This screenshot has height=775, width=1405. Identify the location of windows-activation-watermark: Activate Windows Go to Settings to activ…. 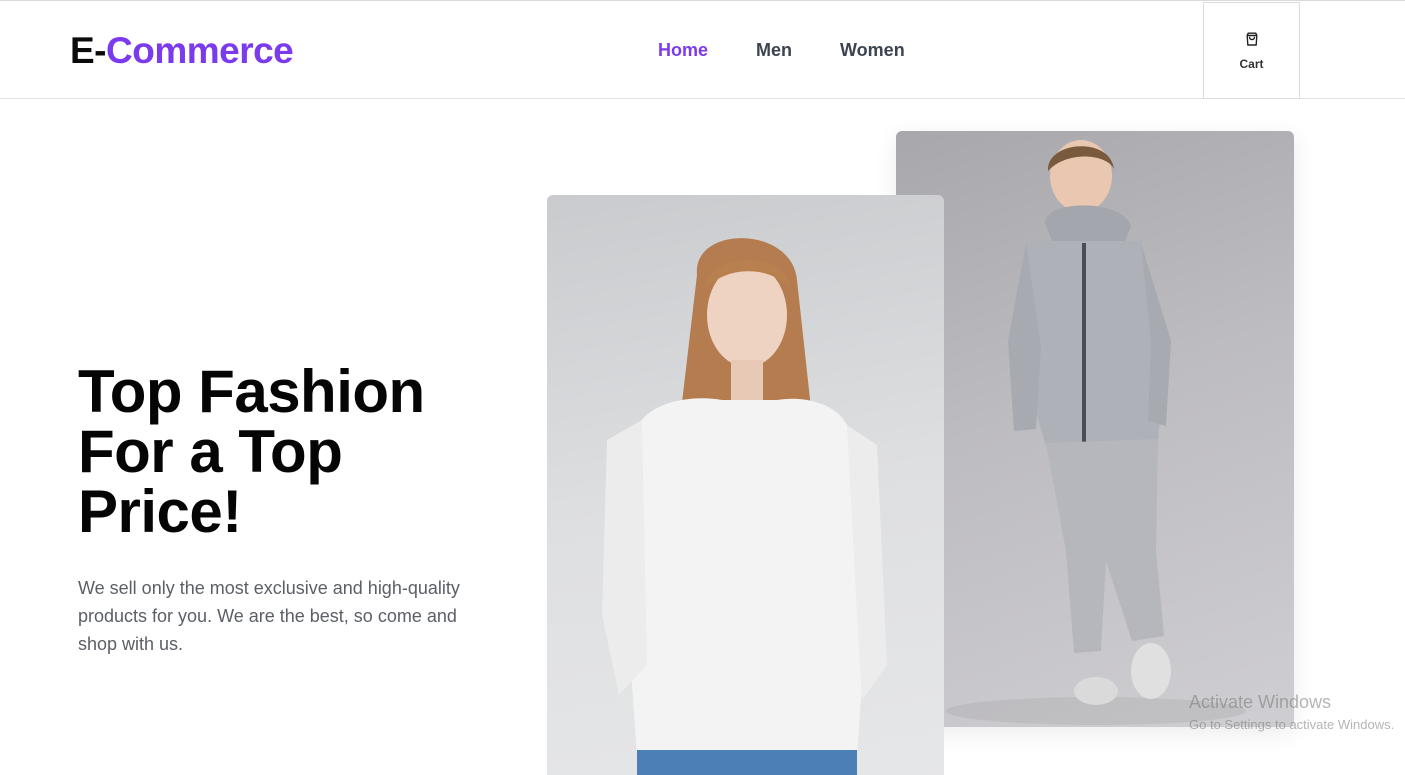
(1291, 712).